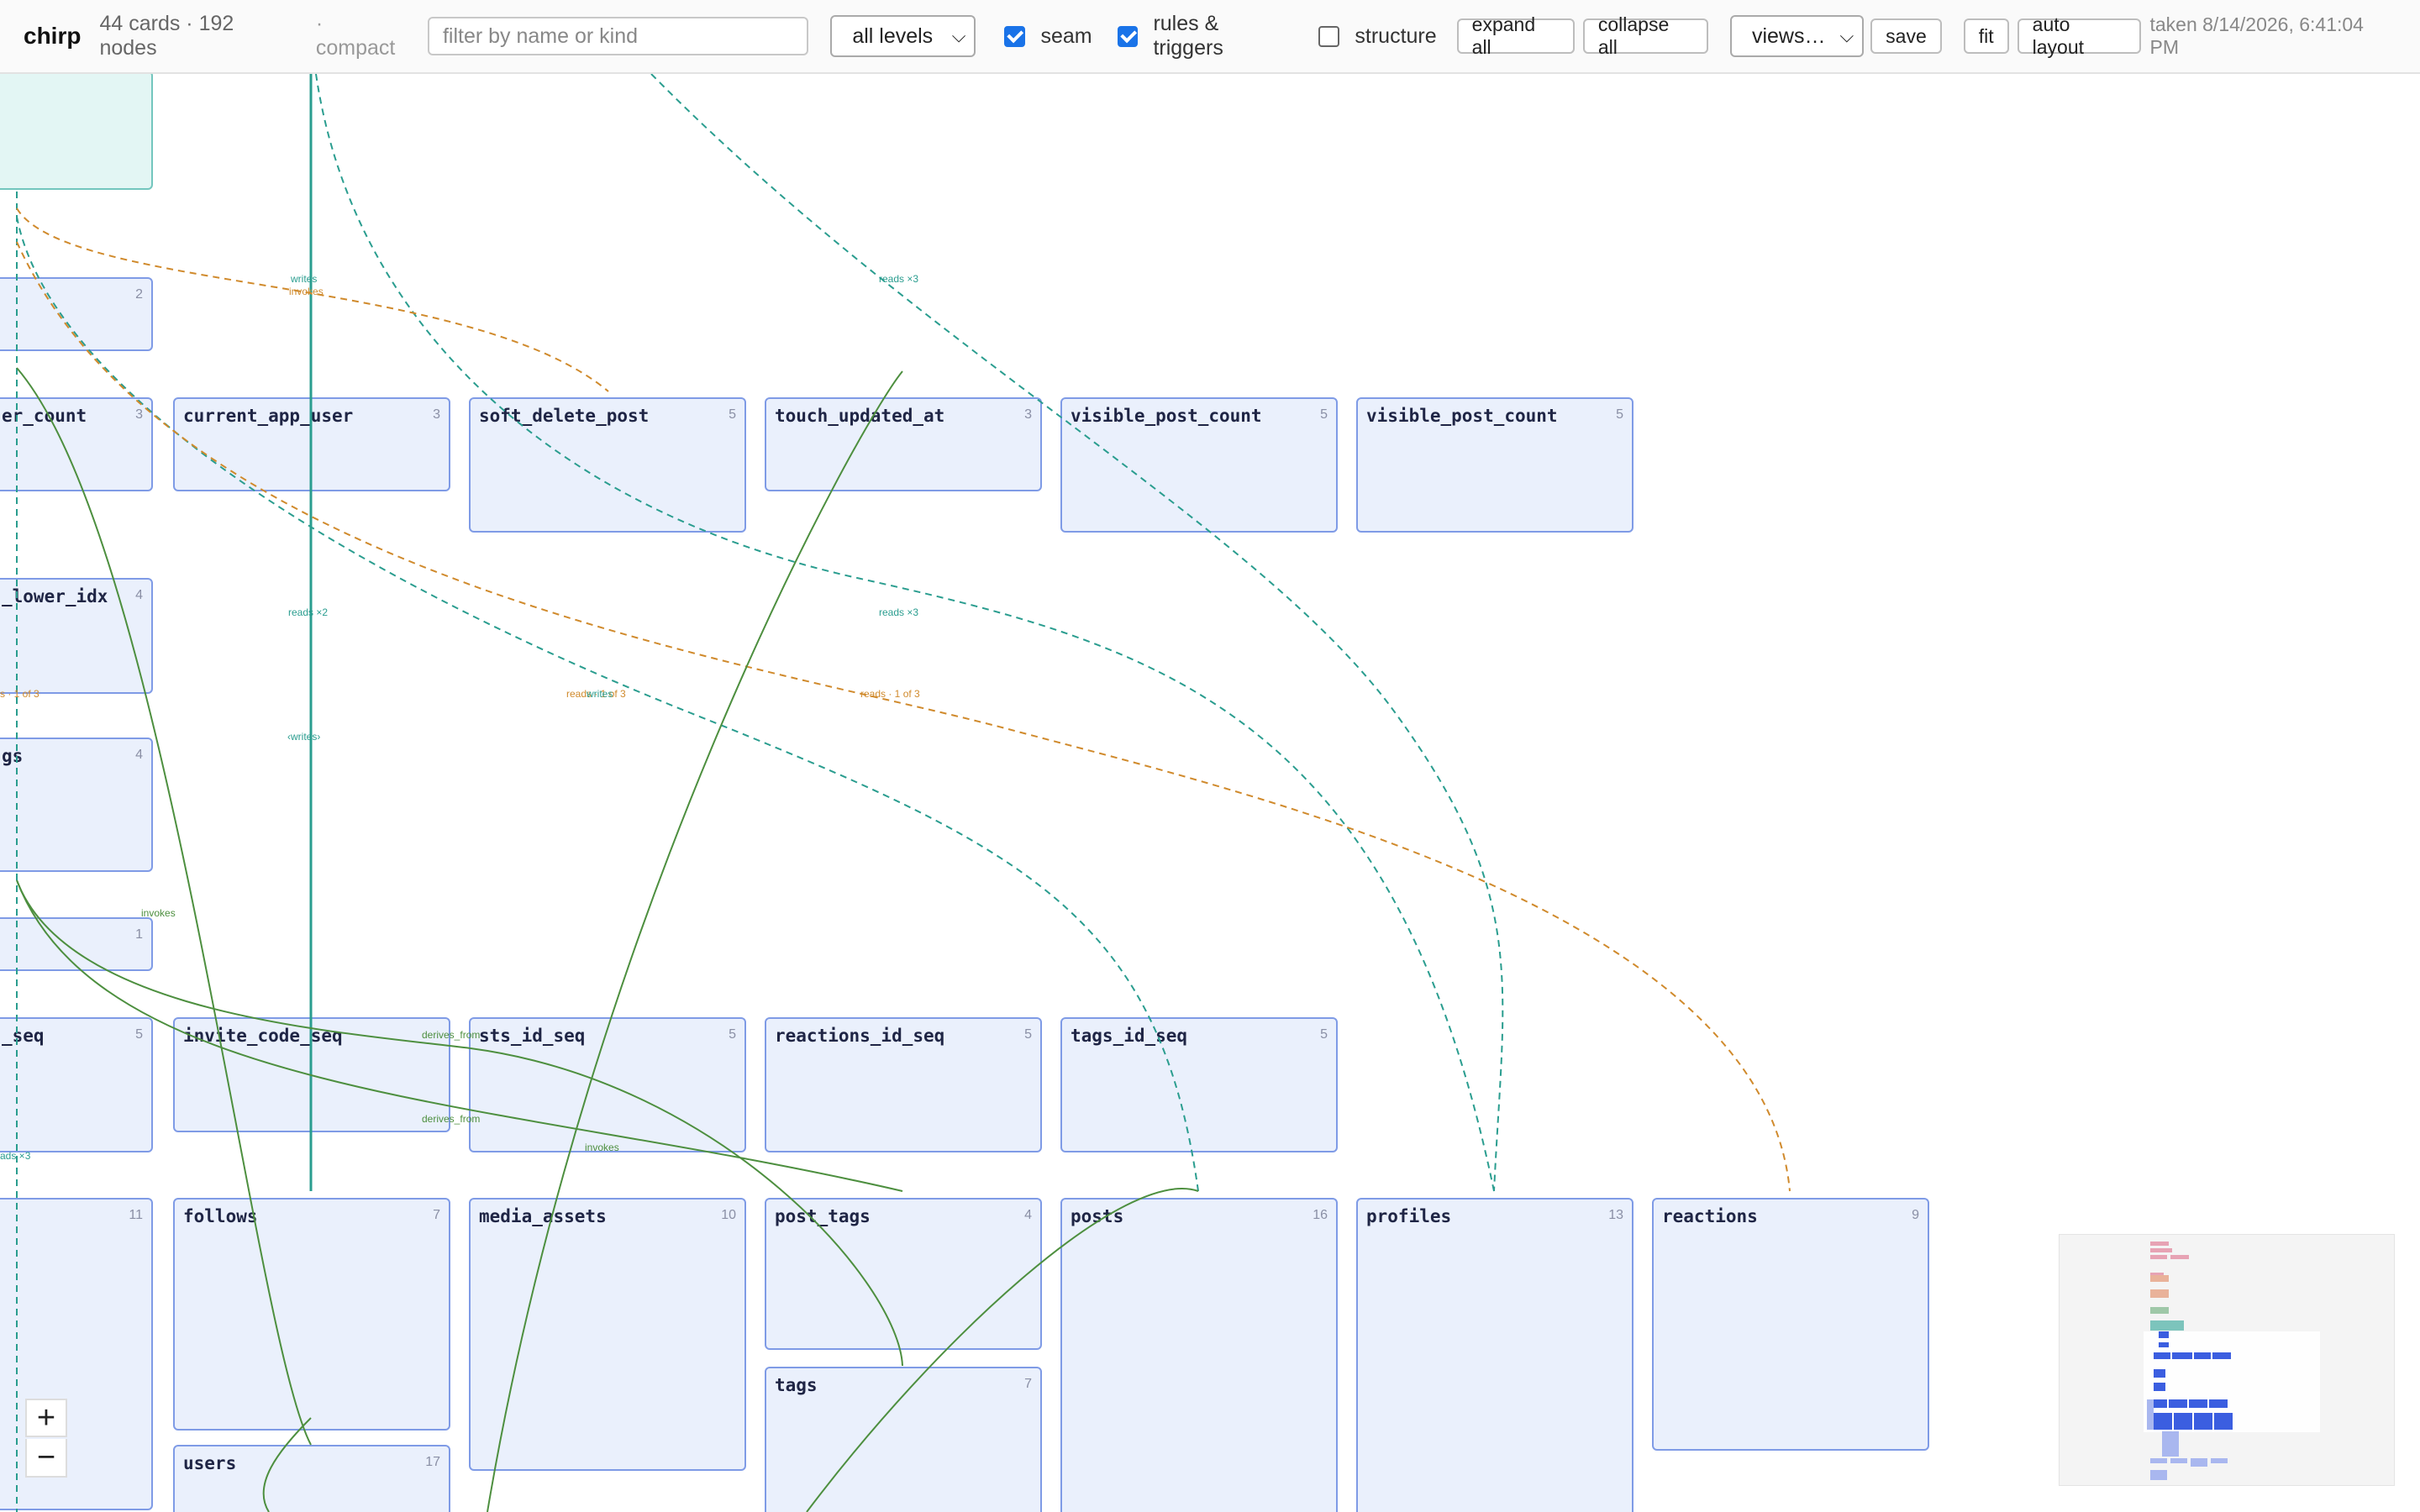  I want to click on edge-label: s · 1 of 3, so click(19, 694).